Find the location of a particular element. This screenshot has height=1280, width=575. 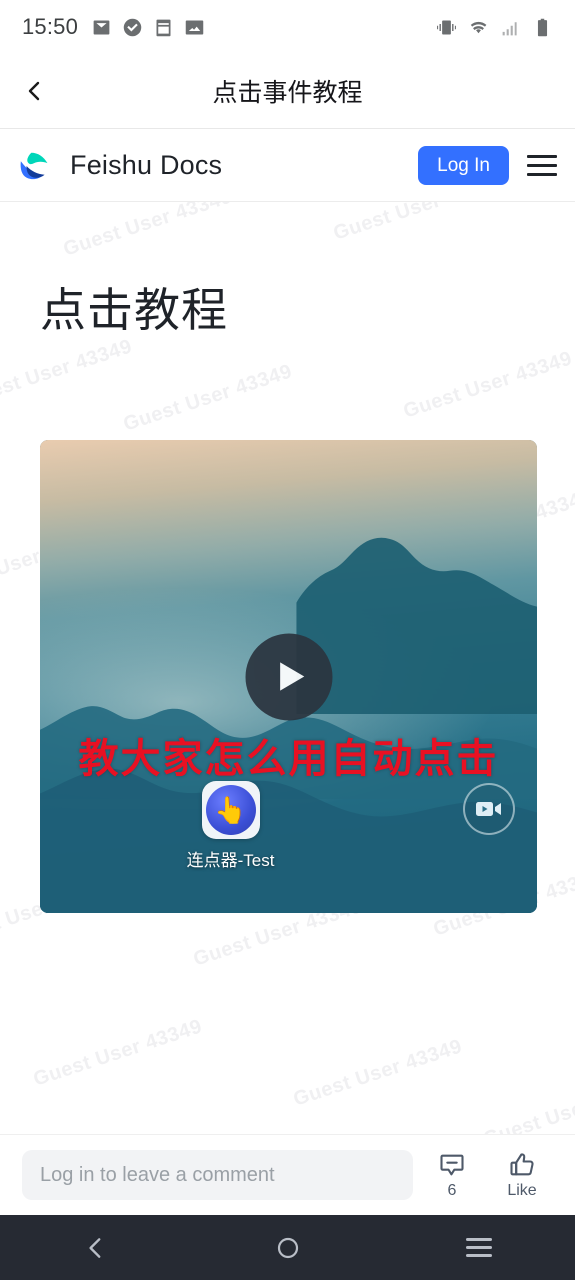

feishu-logo-icon is located at coordinates (34, 165).